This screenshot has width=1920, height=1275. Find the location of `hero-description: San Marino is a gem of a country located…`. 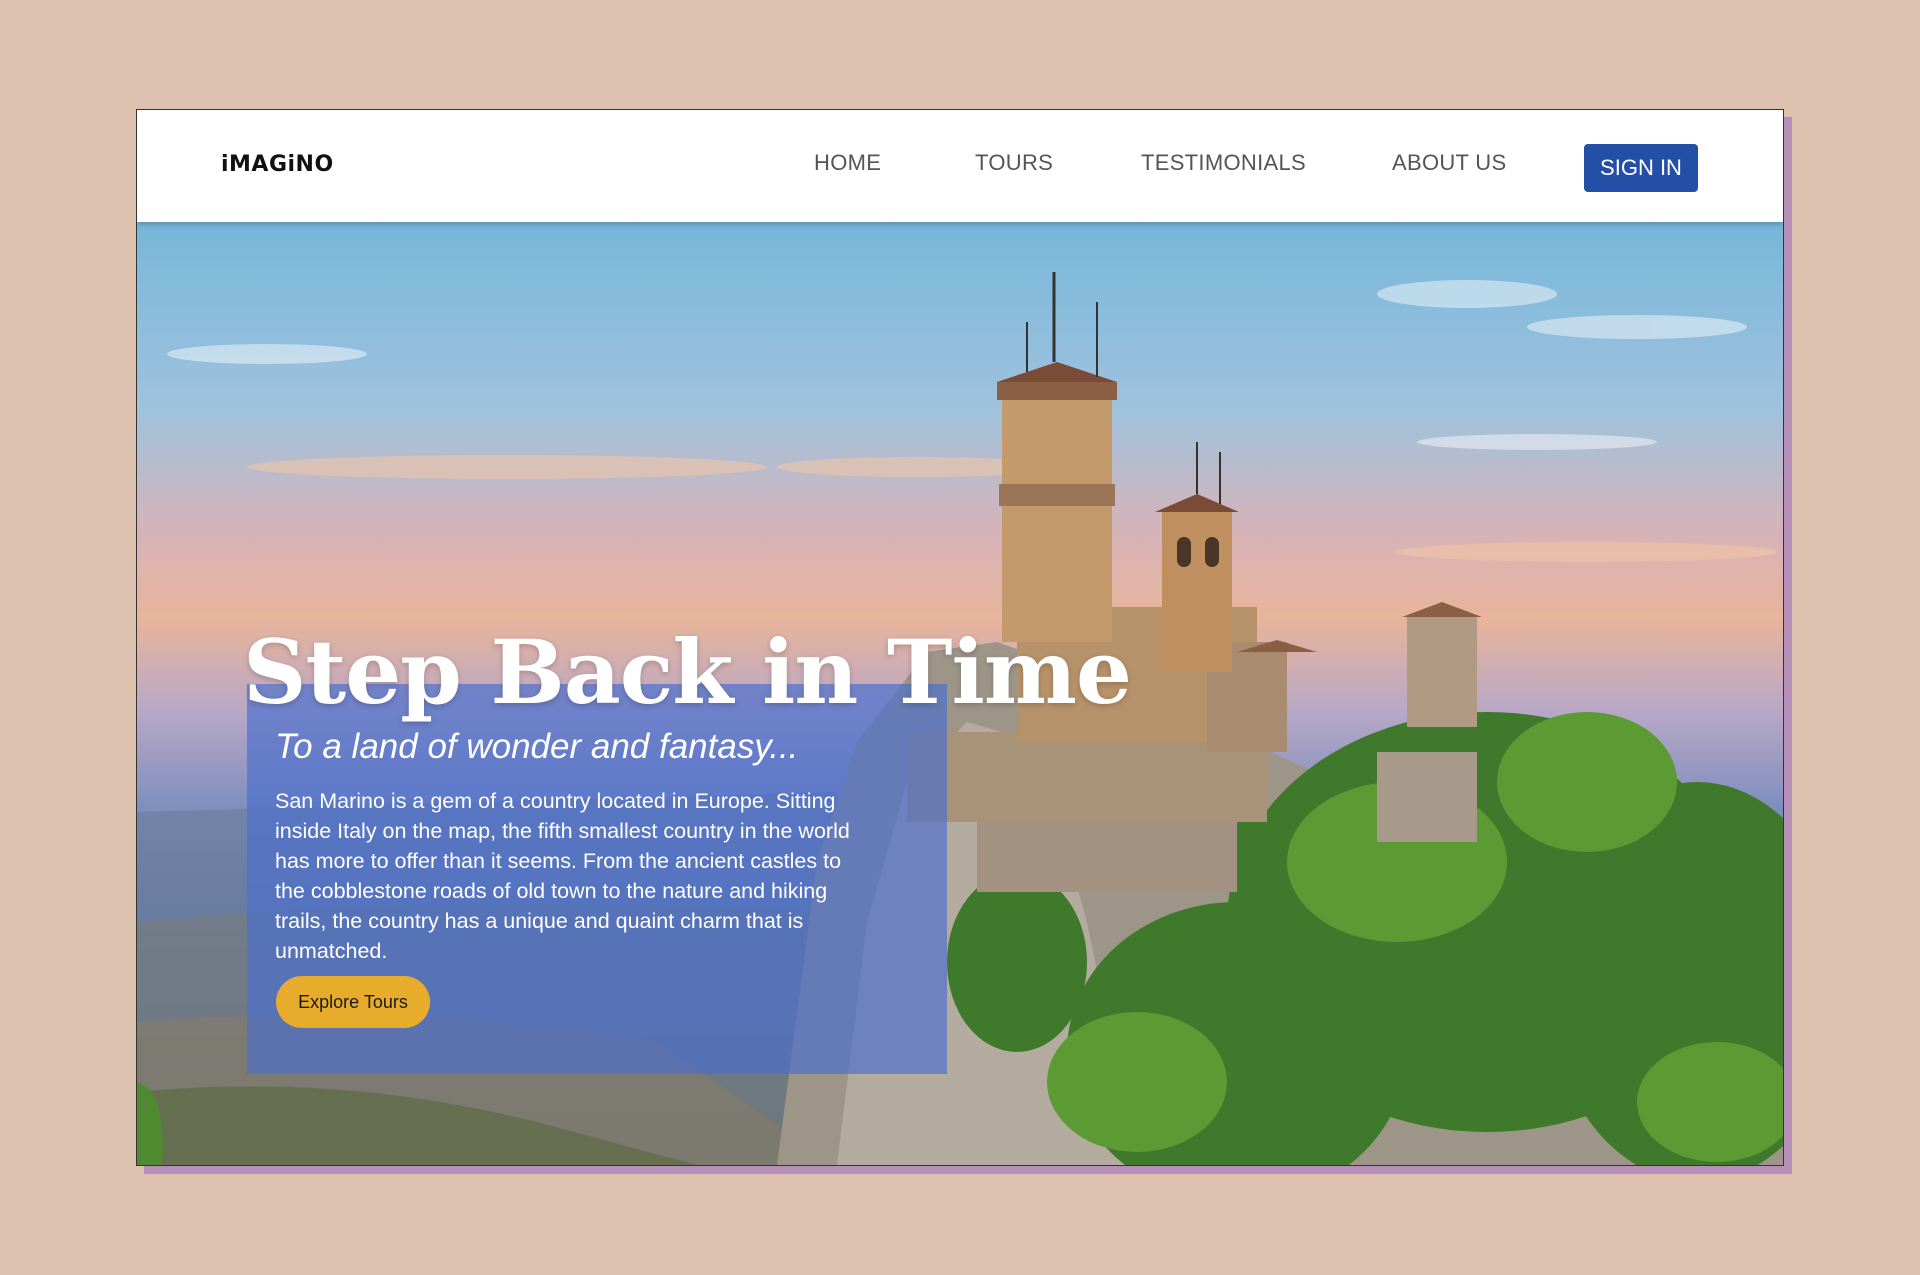

hero-description: San Marino is a gem of a country located… is located at coordinates (562, 876).